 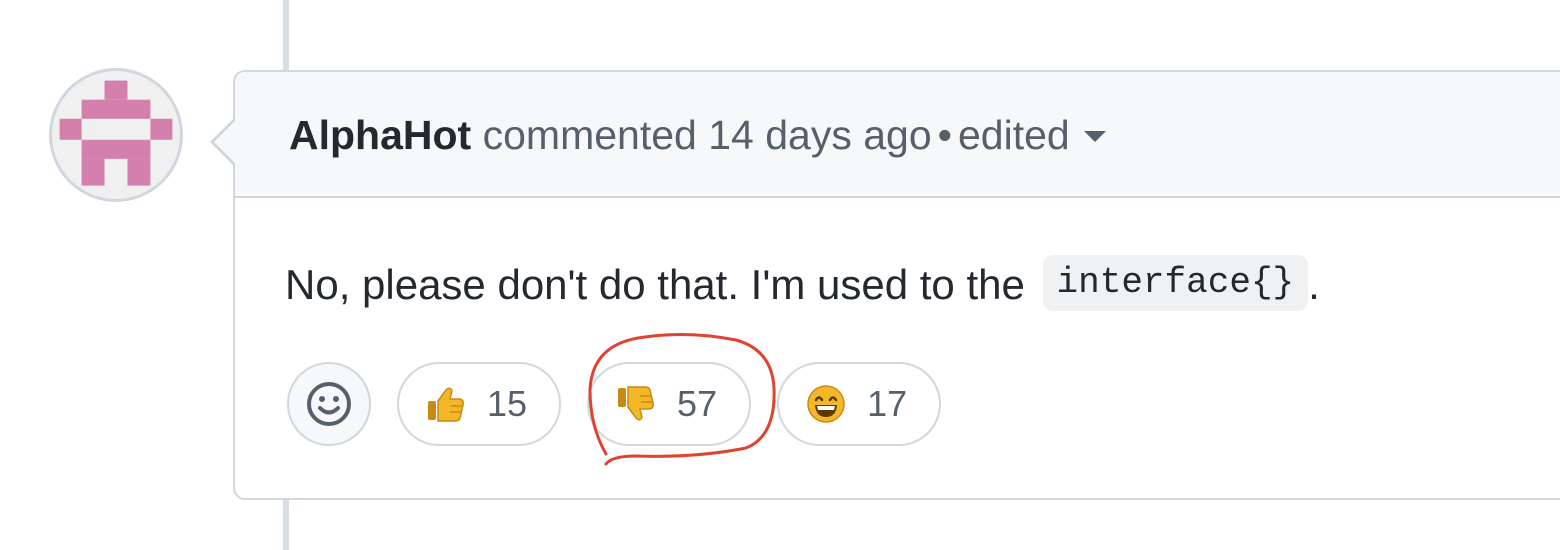 What do you see at coordinates (819, 135) in the screenshot?
I see `comment-timestamp: 14 days ago` at bounding box center [819, 135].